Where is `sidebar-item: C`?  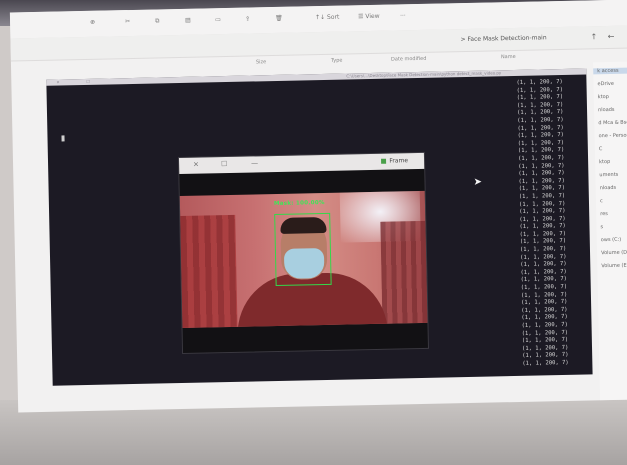 sidebar-item: C is located at coordinates (601, 149).